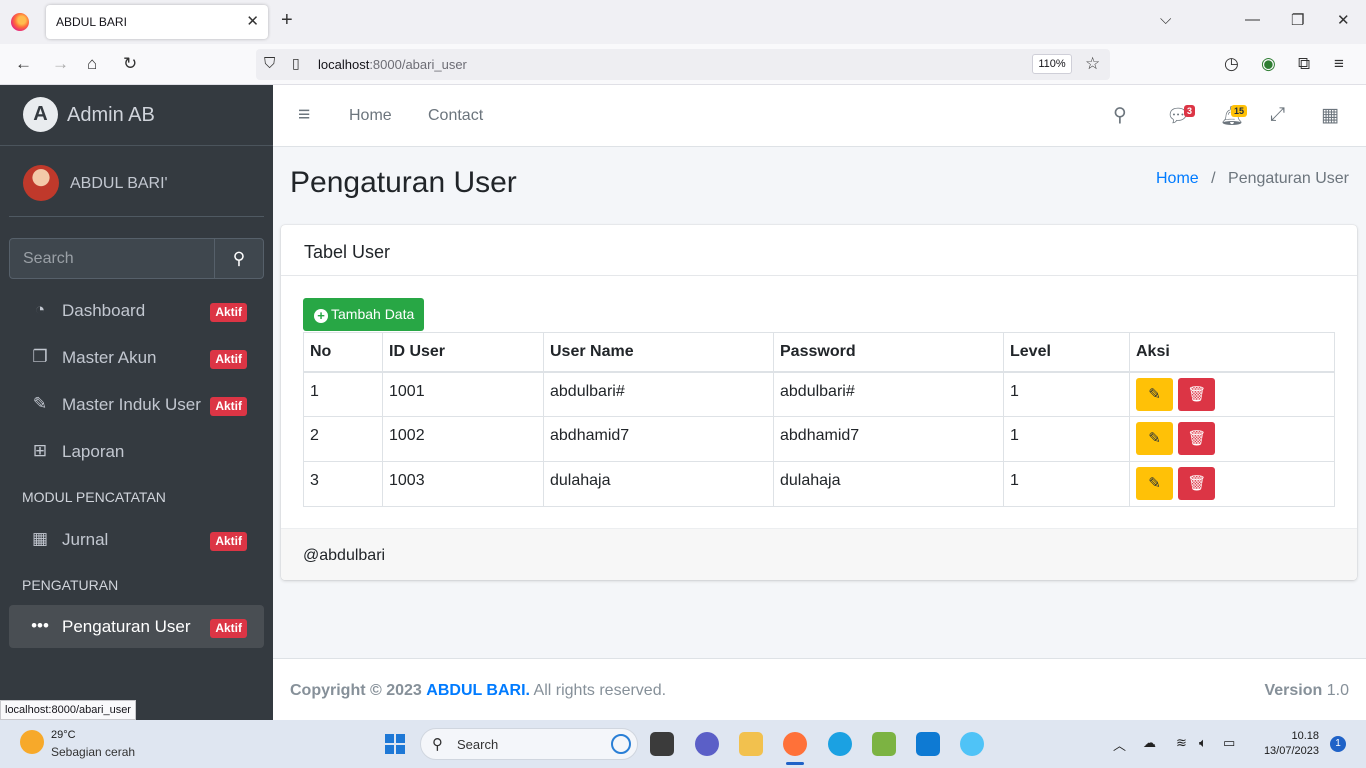  What do you see at coordinates (63, 735) in the screenshot?
I see `weather-temp: 29°C` at bounding box center [63, 735].